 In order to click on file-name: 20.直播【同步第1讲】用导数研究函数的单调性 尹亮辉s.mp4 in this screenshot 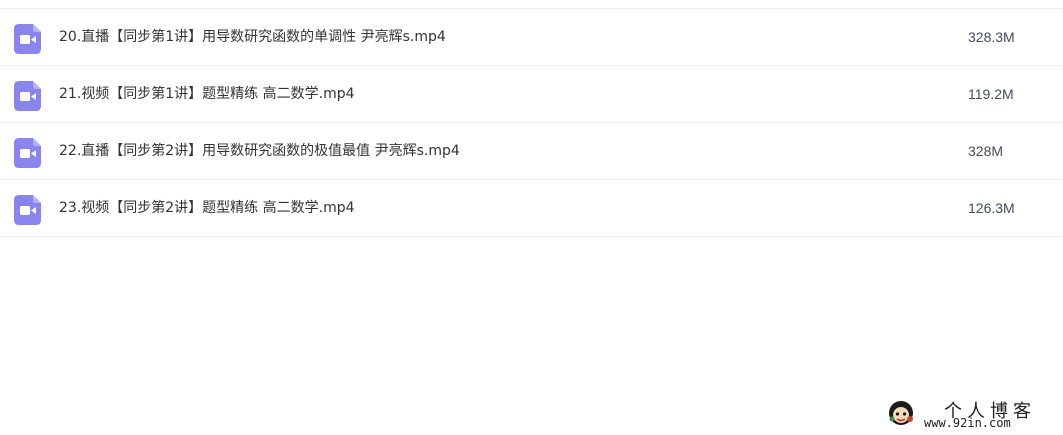, I will do `click(252, 37)`.